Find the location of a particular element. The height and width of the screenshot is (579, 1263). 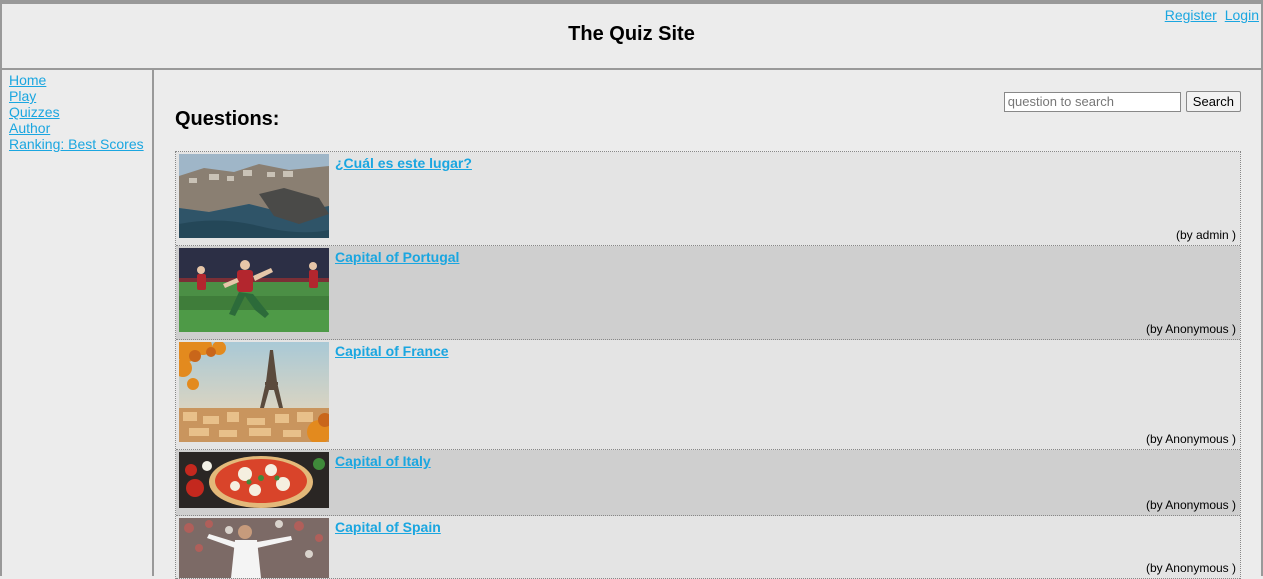

page-heading: Questions: is located at coordinates (227, 119).